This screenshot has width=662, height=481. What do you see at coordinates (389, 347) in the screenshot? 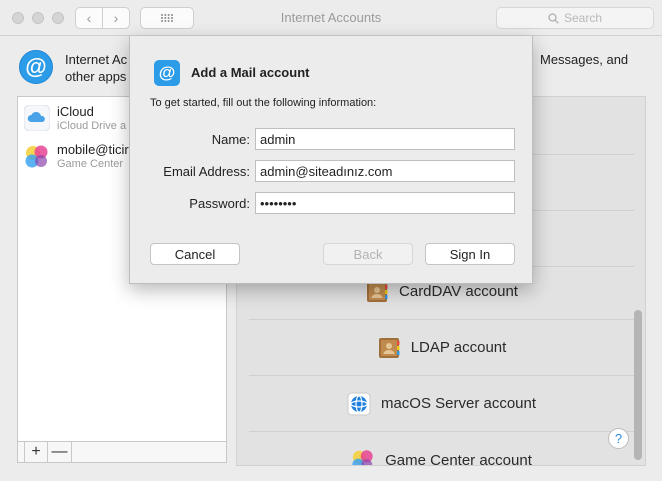
I see `contacts-book-icon` at bounding box center [389, 347].